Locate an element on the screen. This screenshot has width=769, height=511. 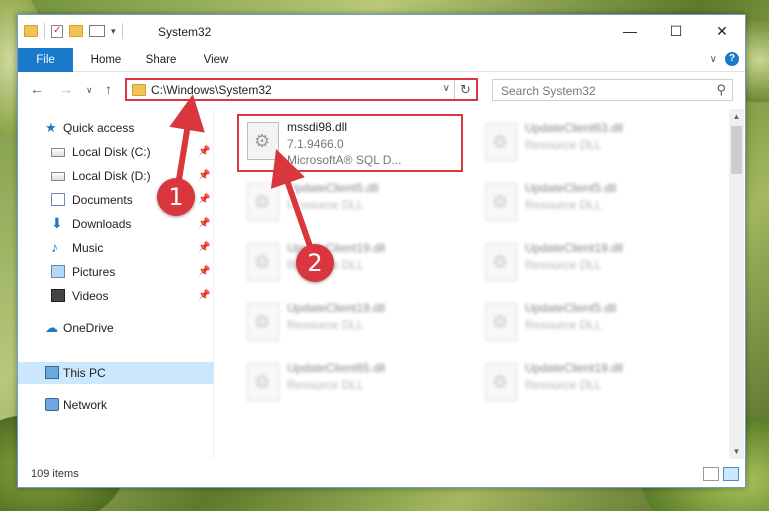
documents-icon is located at coordinates (58, 199).